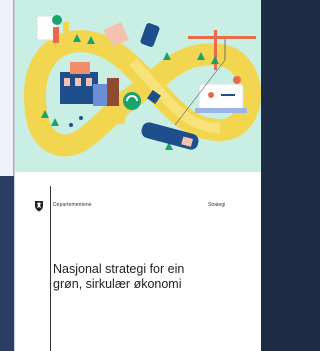 The image size is (320, 351). I want to click on title-line-1: Nasjonal strategi for ein, so click(119, 269).